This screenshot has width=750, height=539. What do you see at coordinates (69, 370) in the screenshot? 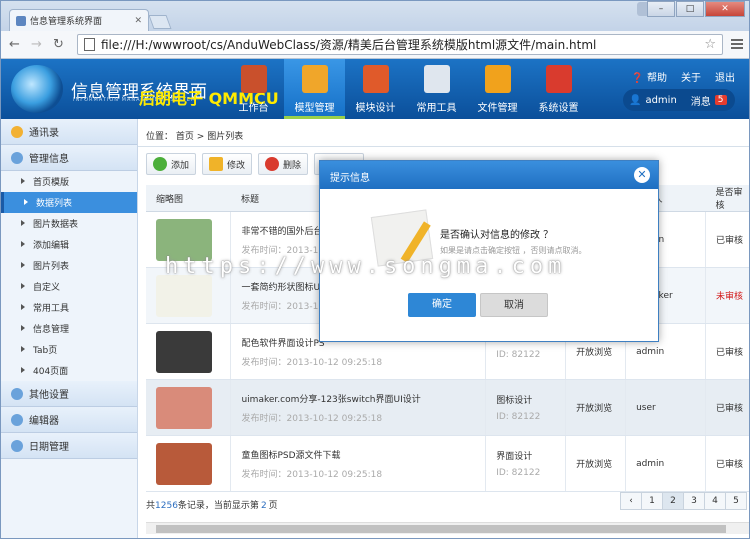
I see `sidebar-item-9: 404页面` at bounding box center [69, 370].